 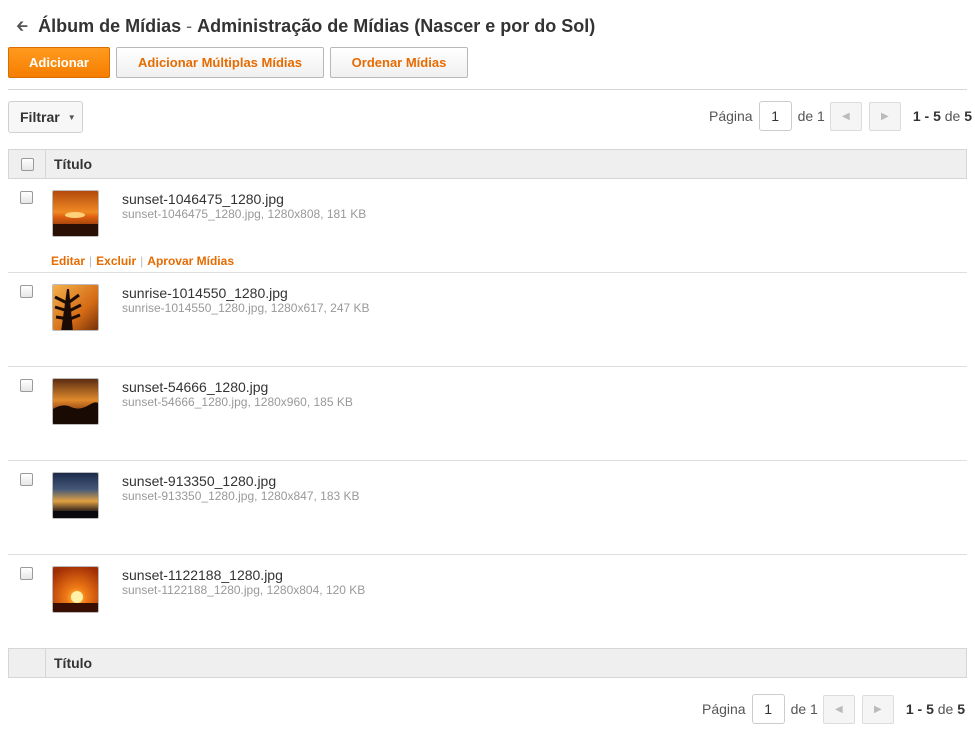 I want to click on file-meta: sunset-913350_1280.jpg, 1280x847, 183 KB, so click(x=241, y=496).